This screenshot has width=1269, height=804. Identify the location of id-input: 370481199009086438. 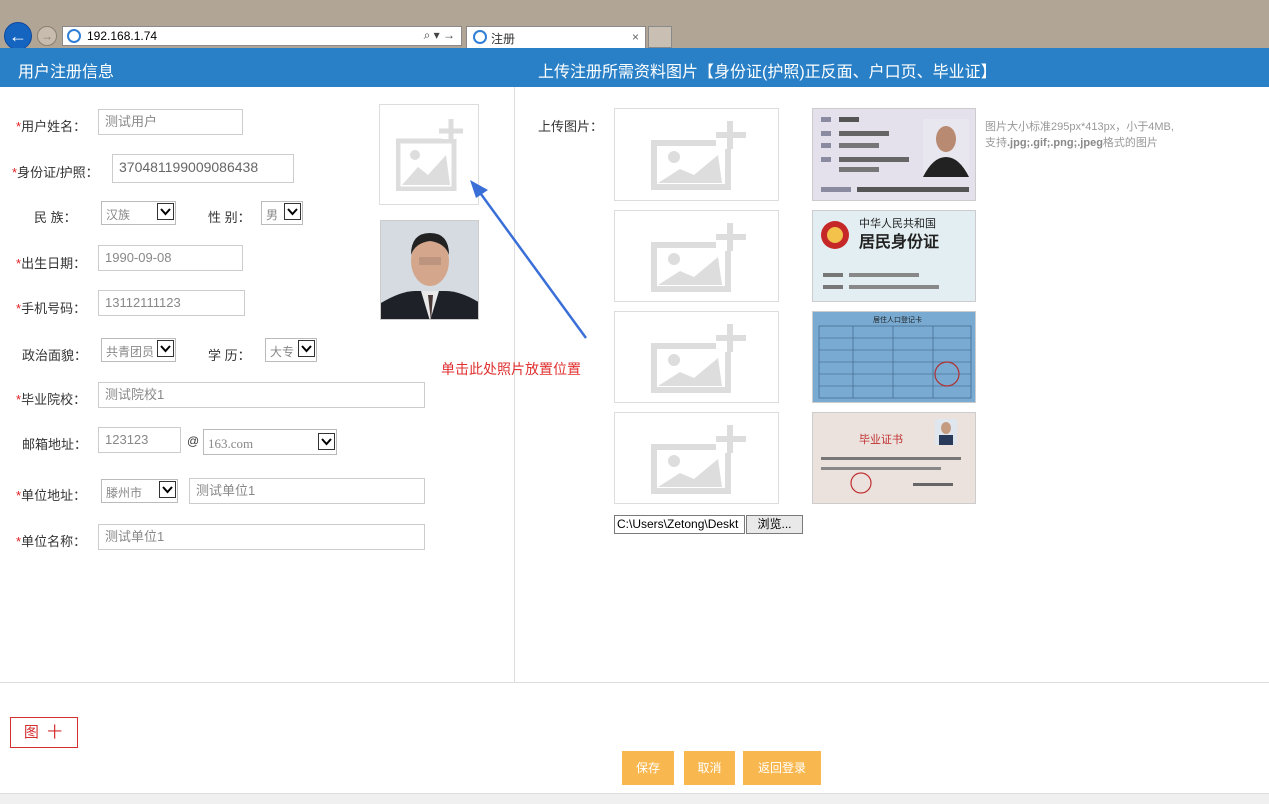
(203, 168).